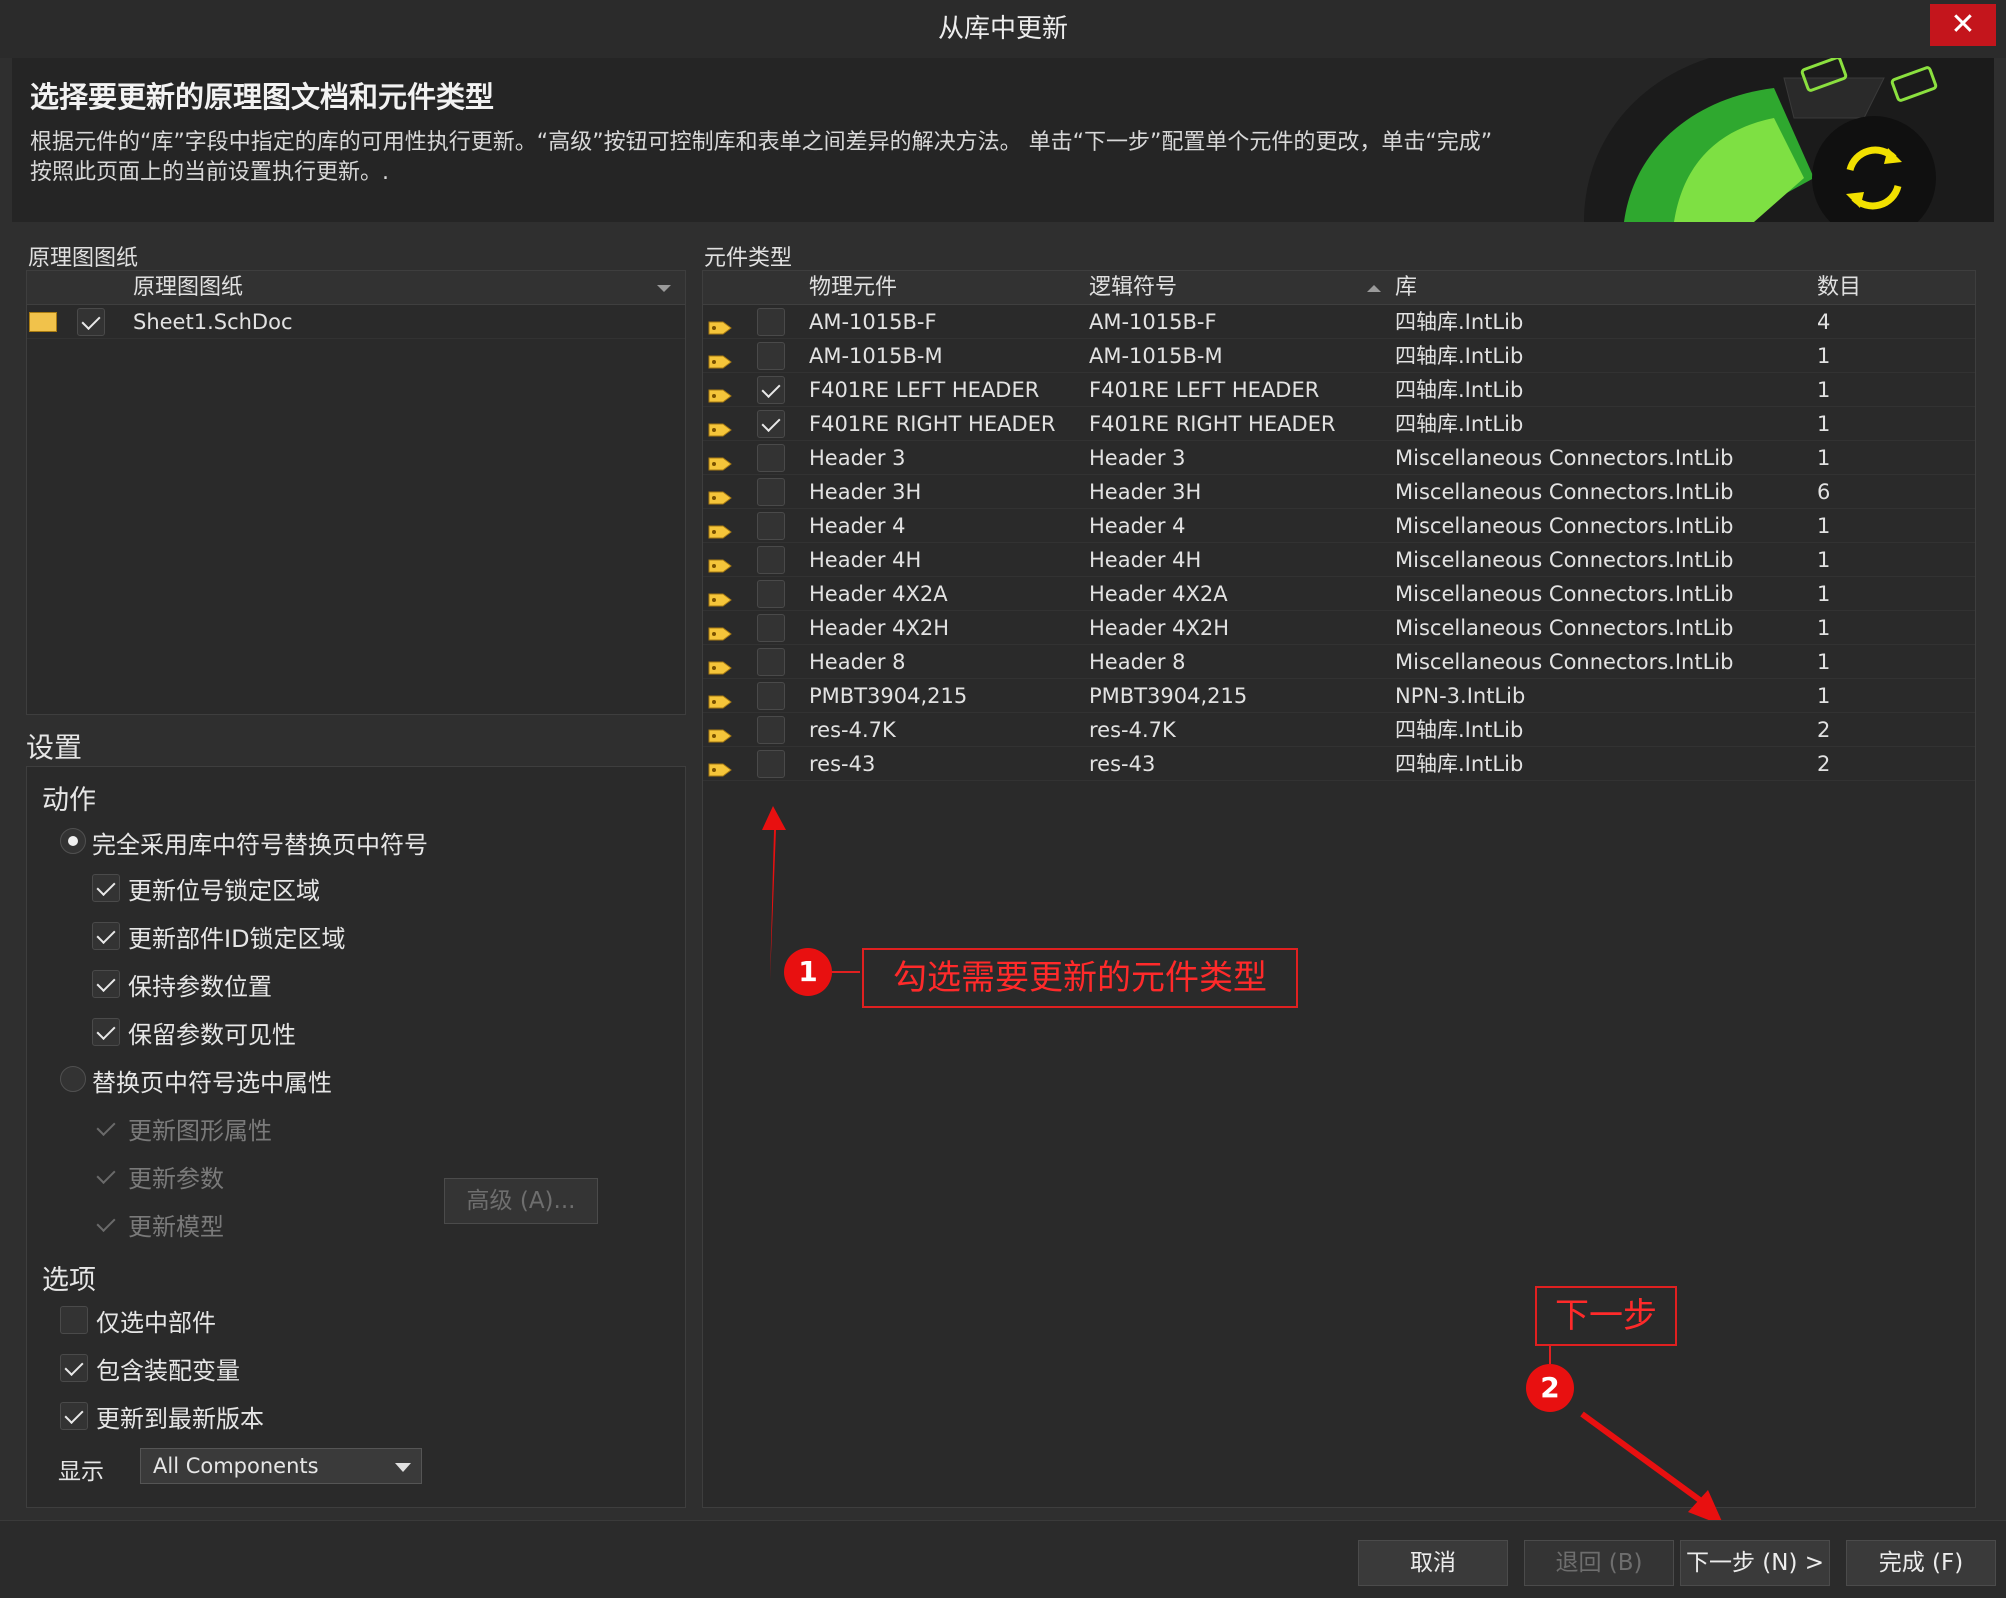 The width and height of the screenshot is (2006, 1598). Describe the element at coordinates (1550, 1388) in the screenshot. I see `annotation-marker-2: 2` at that location.